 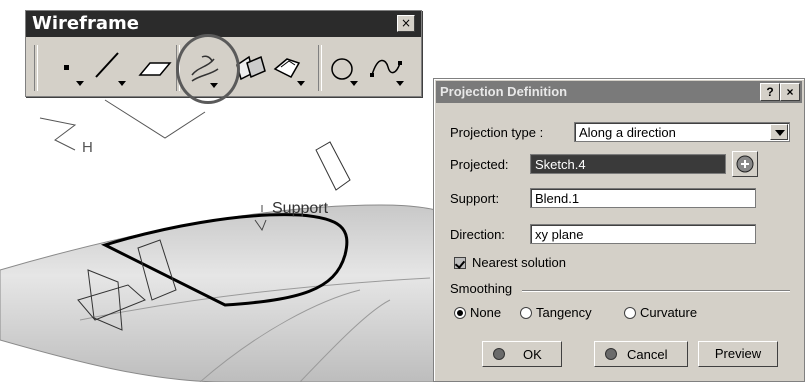 I want to click on projection-type-value: Along a direction, so click(x=627, y=132).